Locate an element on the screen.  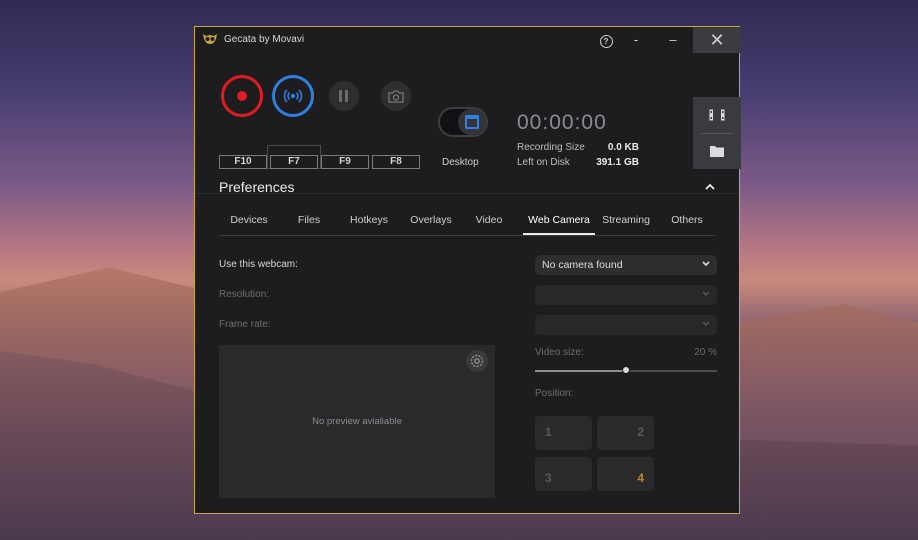
stream-button is located at coordinates (293, 96).